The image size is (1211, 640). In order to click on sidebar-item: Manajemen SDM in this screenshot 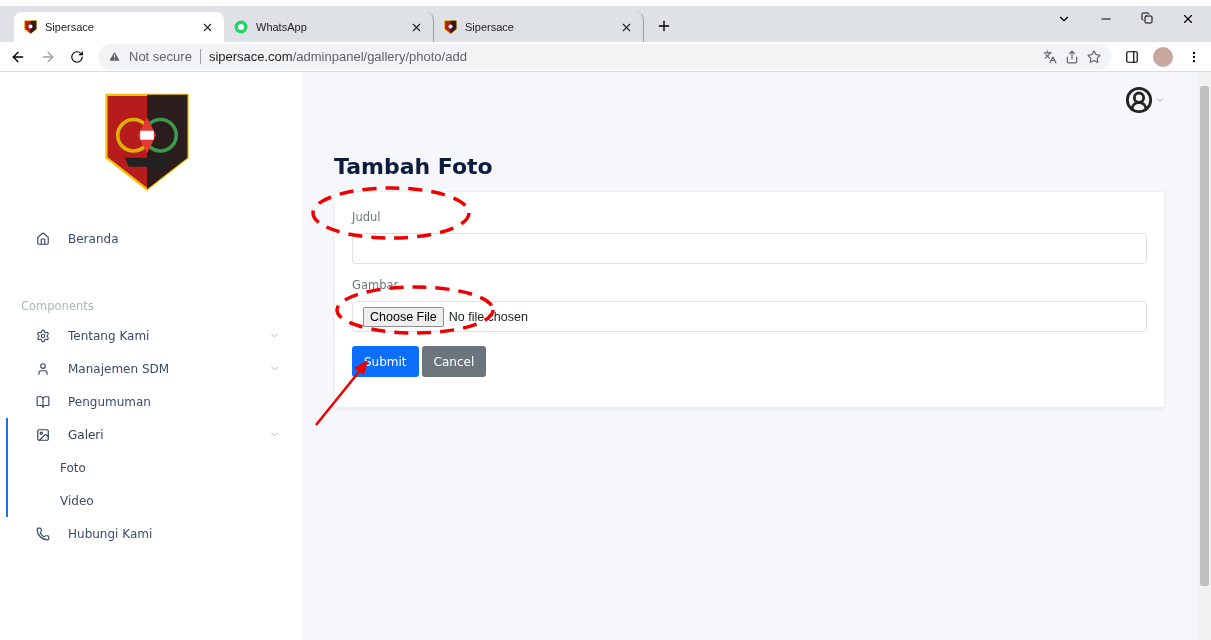, I will do `click(154, 368)`.